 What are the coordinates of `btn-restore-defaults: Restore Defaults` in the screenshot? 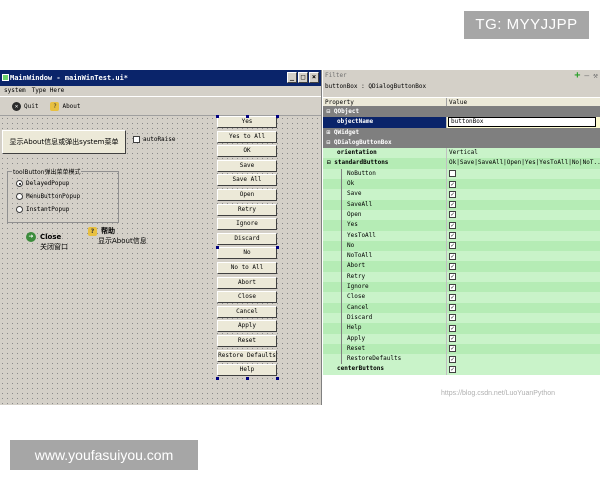 It's located at (247, 355).